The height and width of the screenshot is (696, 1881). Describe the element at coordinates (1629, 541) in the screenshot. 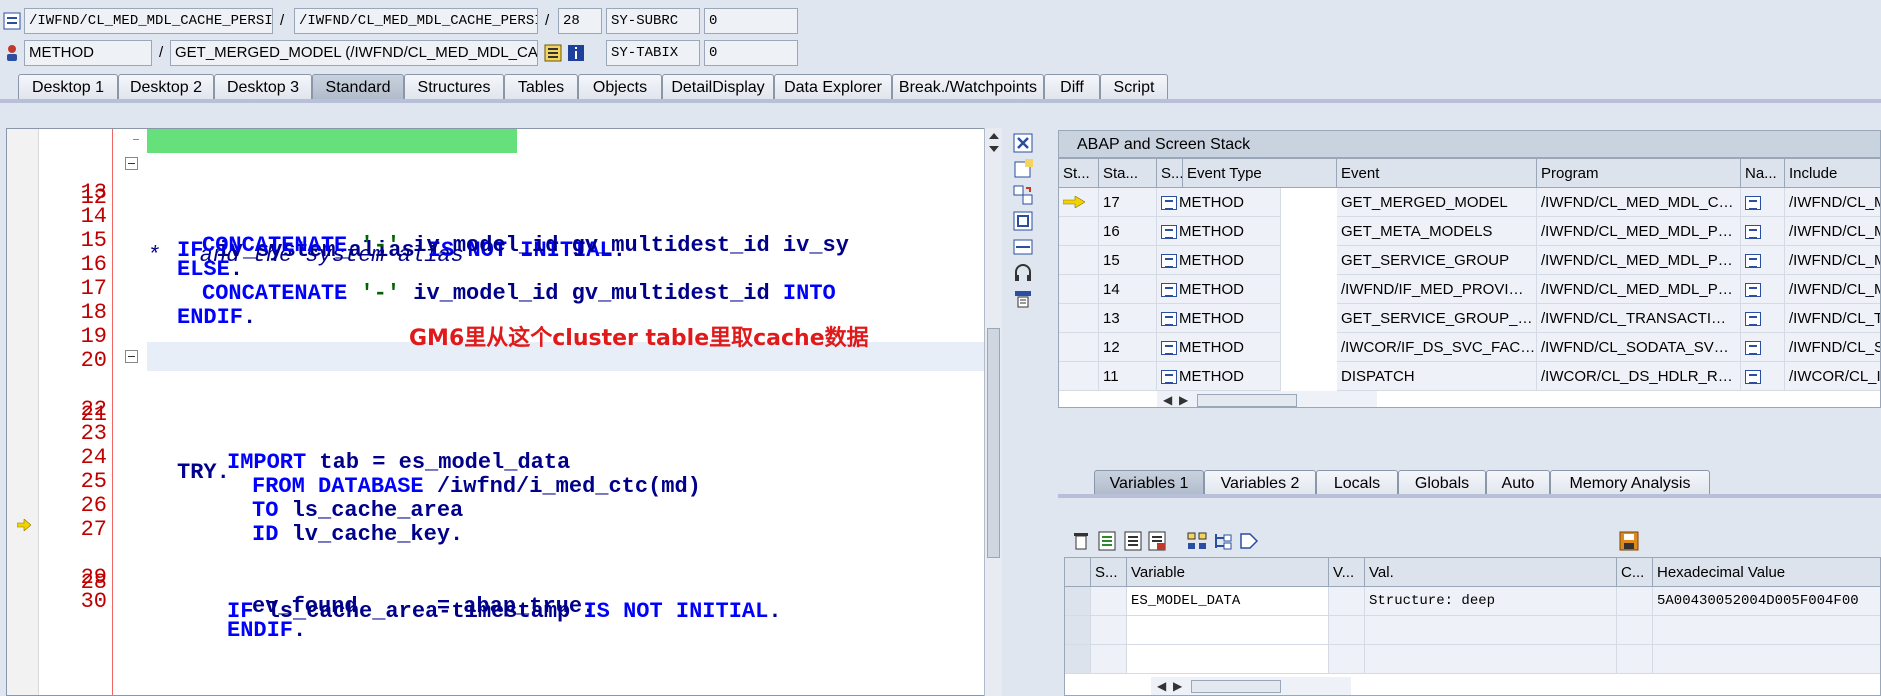

I see `save-icon` at that location.